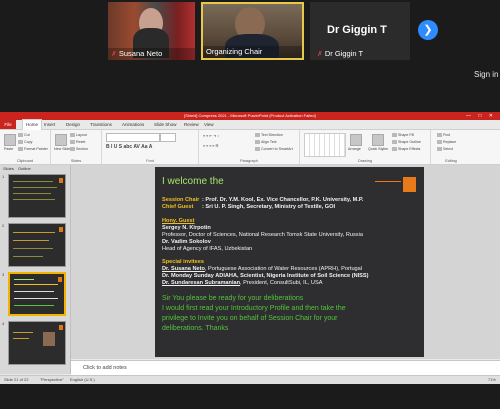 Image resolution: width=500 pixels, height=409 pixels. Describe the element at coordinates (151, 31) in the screenshot. I see `participant-tile-susana-neto: ✗ Susana Neto` at that location.